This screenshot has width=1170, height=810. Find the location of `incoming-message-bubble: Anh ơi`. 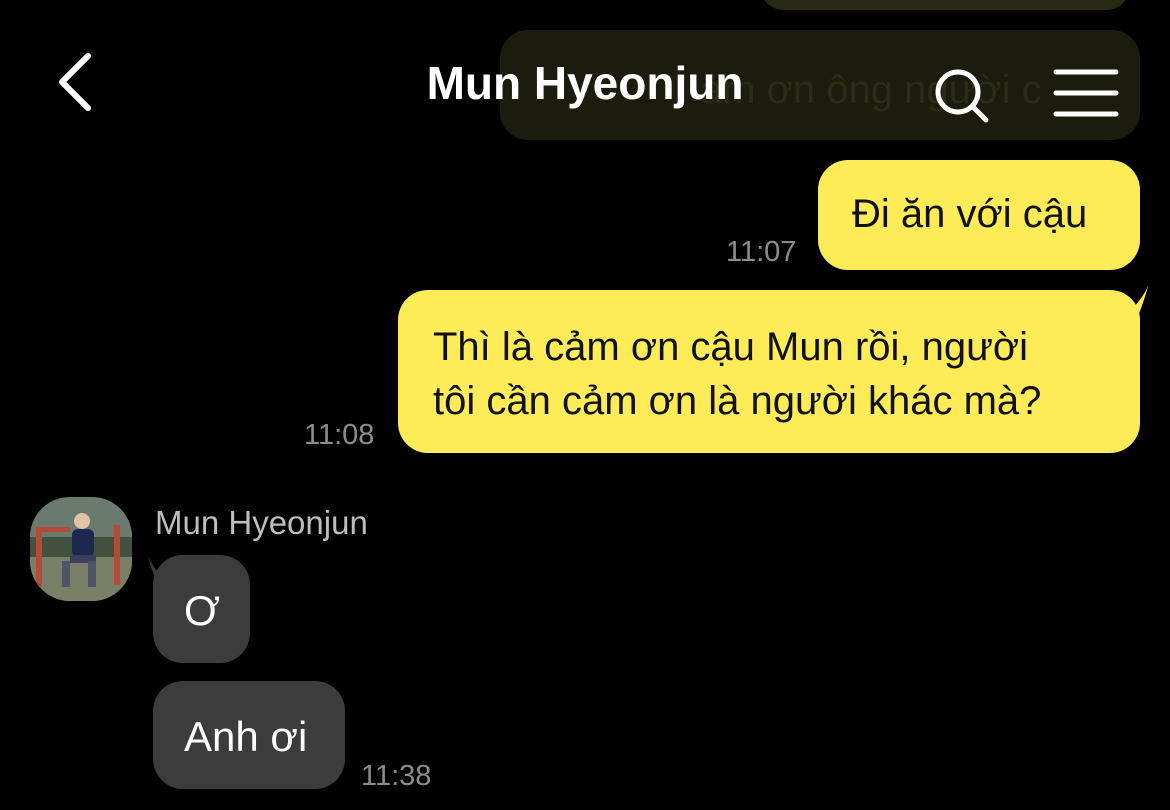

incoming-message-bubble: Anh ơi is located at coordinates (249, 735).